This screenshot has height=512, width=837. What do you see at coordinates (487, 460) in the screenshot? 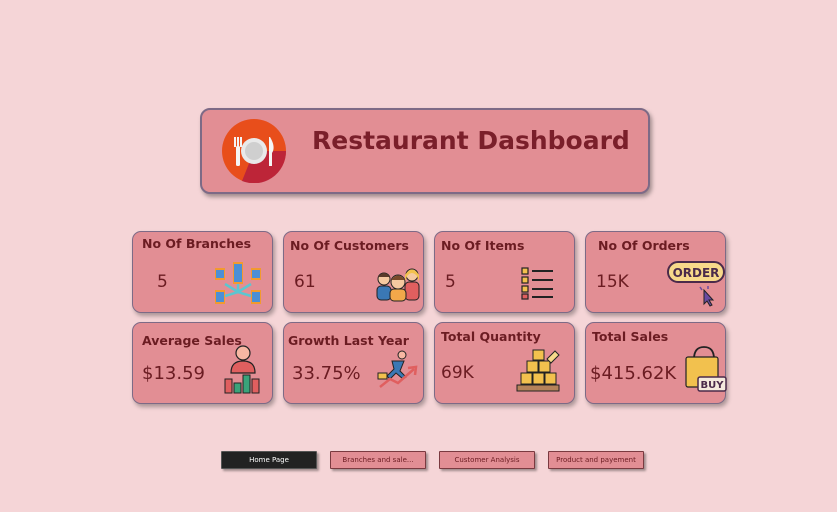
I see `nav-button-customer-analysis: Customer Analysis` at bounding box center [487, 460].